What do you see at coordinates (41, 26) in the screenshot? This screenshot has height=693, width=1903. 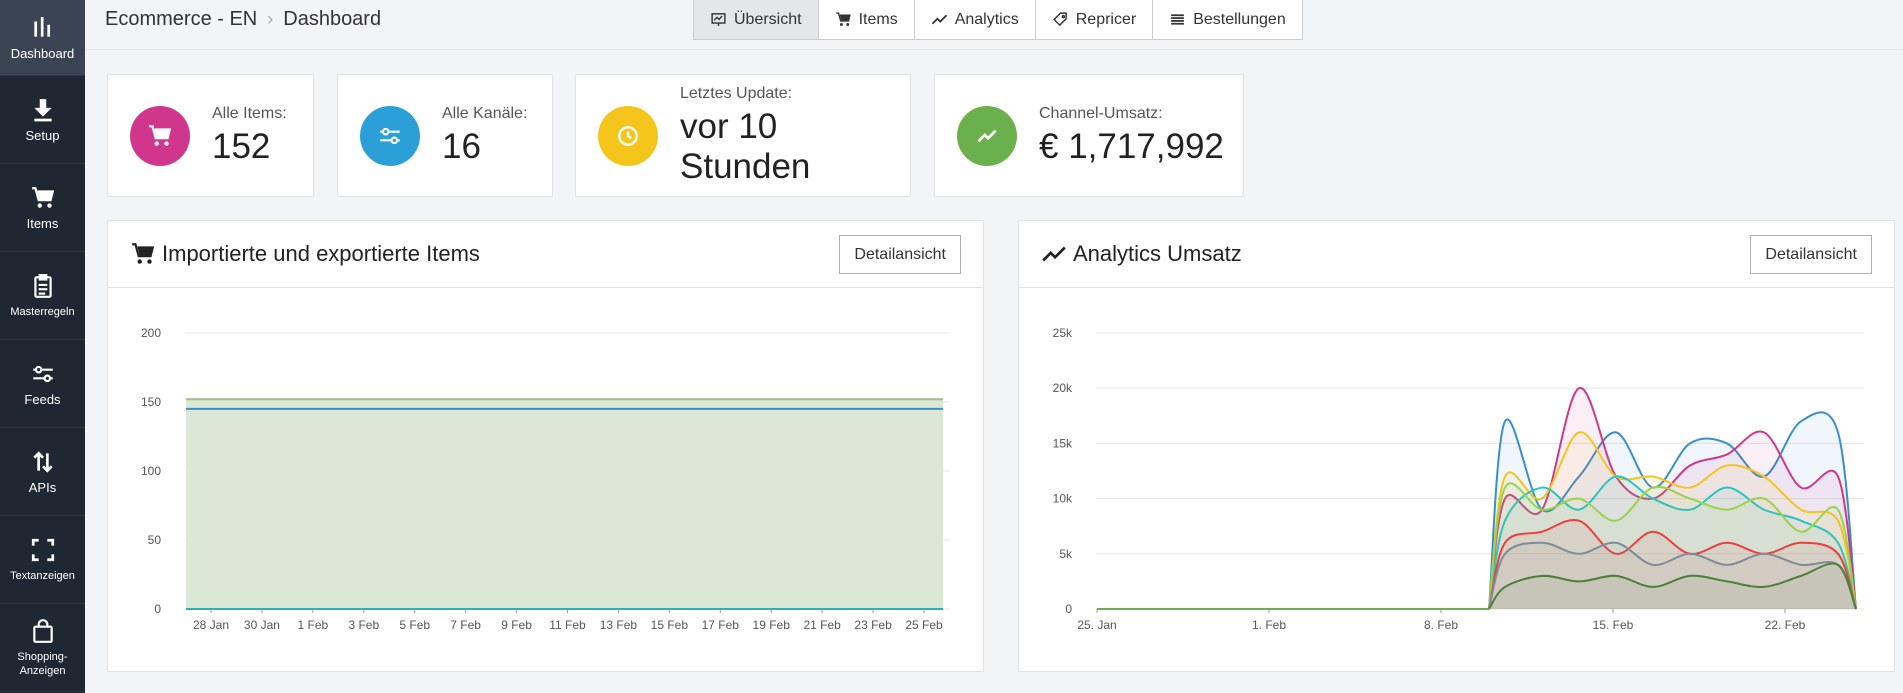 I see `bar-chart-icon` at bounding box center [41, 26].